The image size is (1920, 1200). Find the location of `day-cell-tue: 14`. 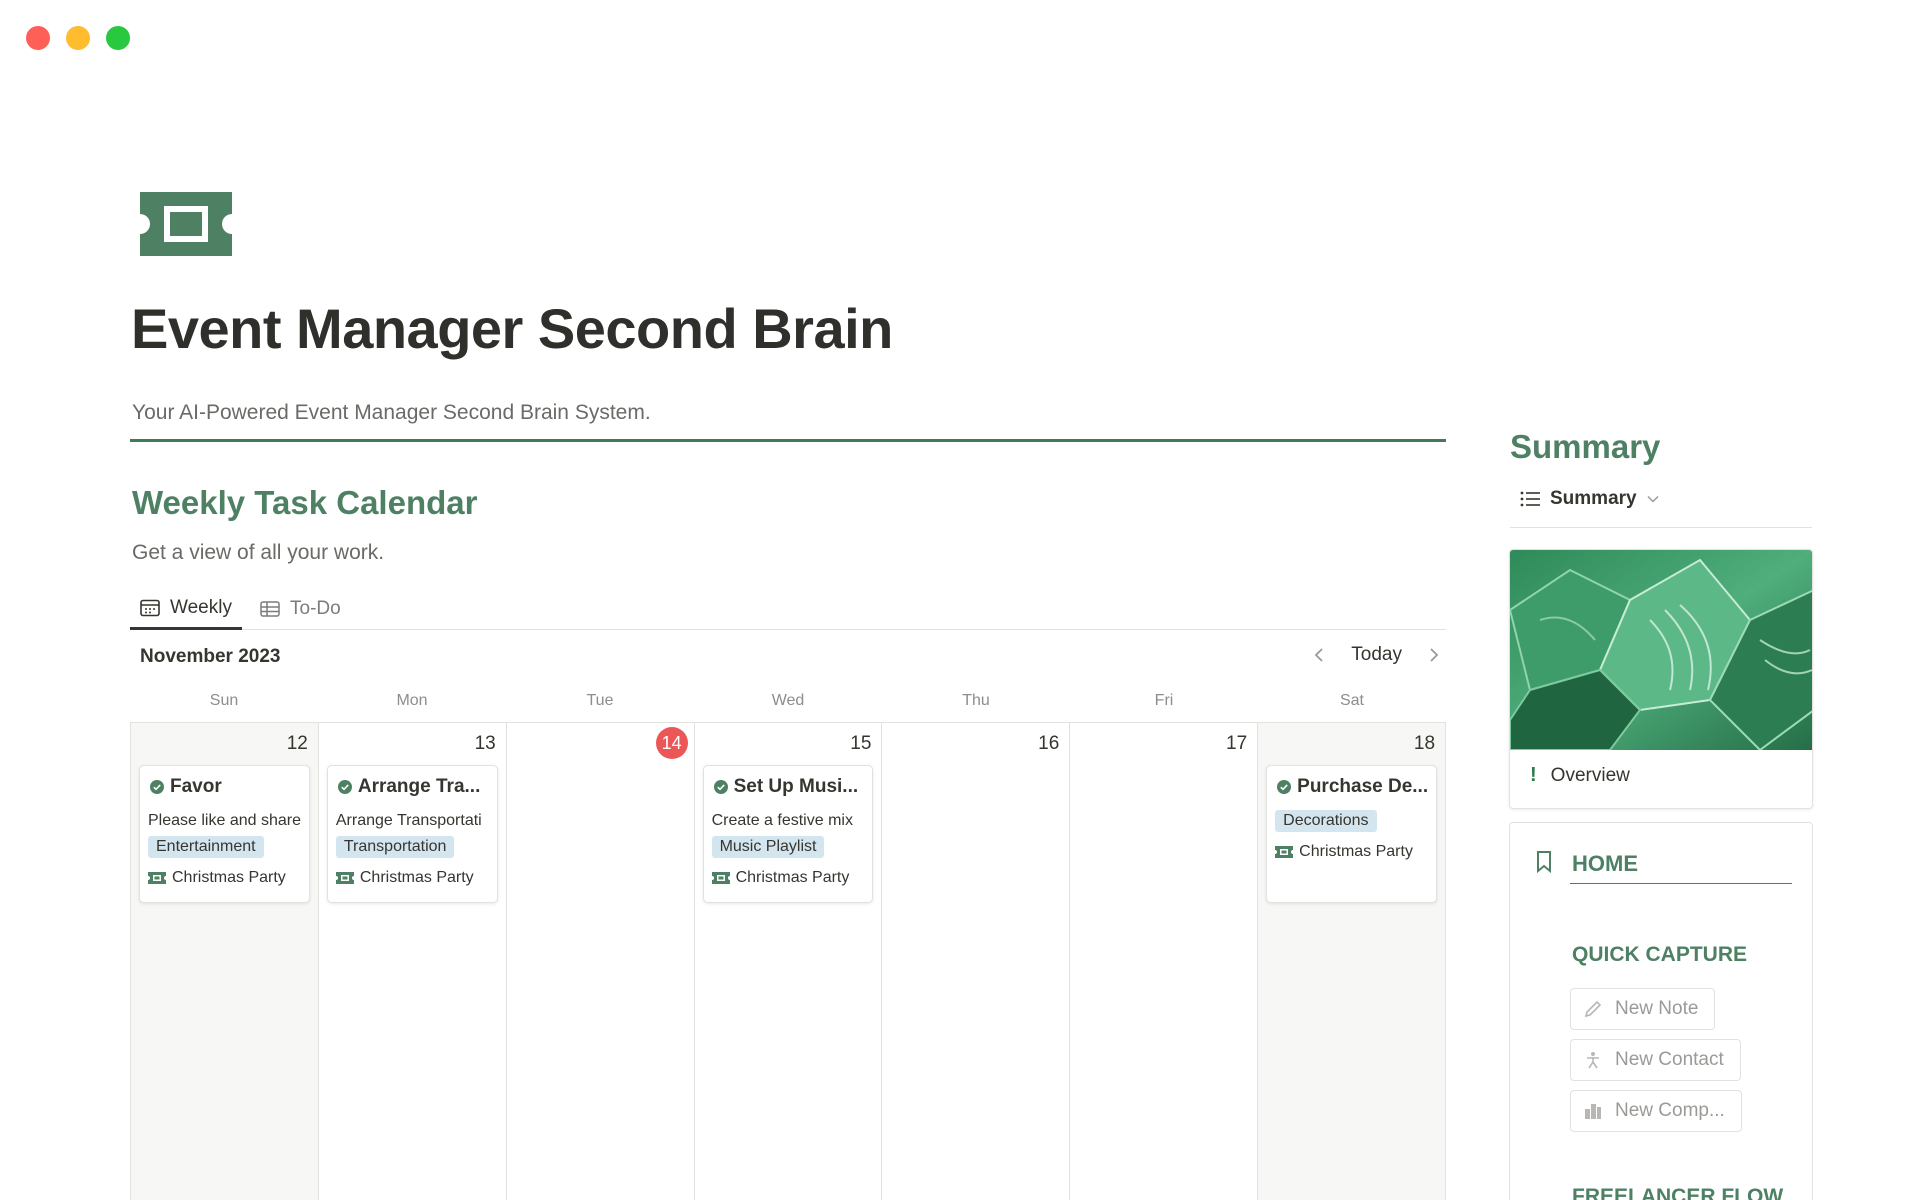

day-cell-tue: 14 is located at coordinates (601, 961).